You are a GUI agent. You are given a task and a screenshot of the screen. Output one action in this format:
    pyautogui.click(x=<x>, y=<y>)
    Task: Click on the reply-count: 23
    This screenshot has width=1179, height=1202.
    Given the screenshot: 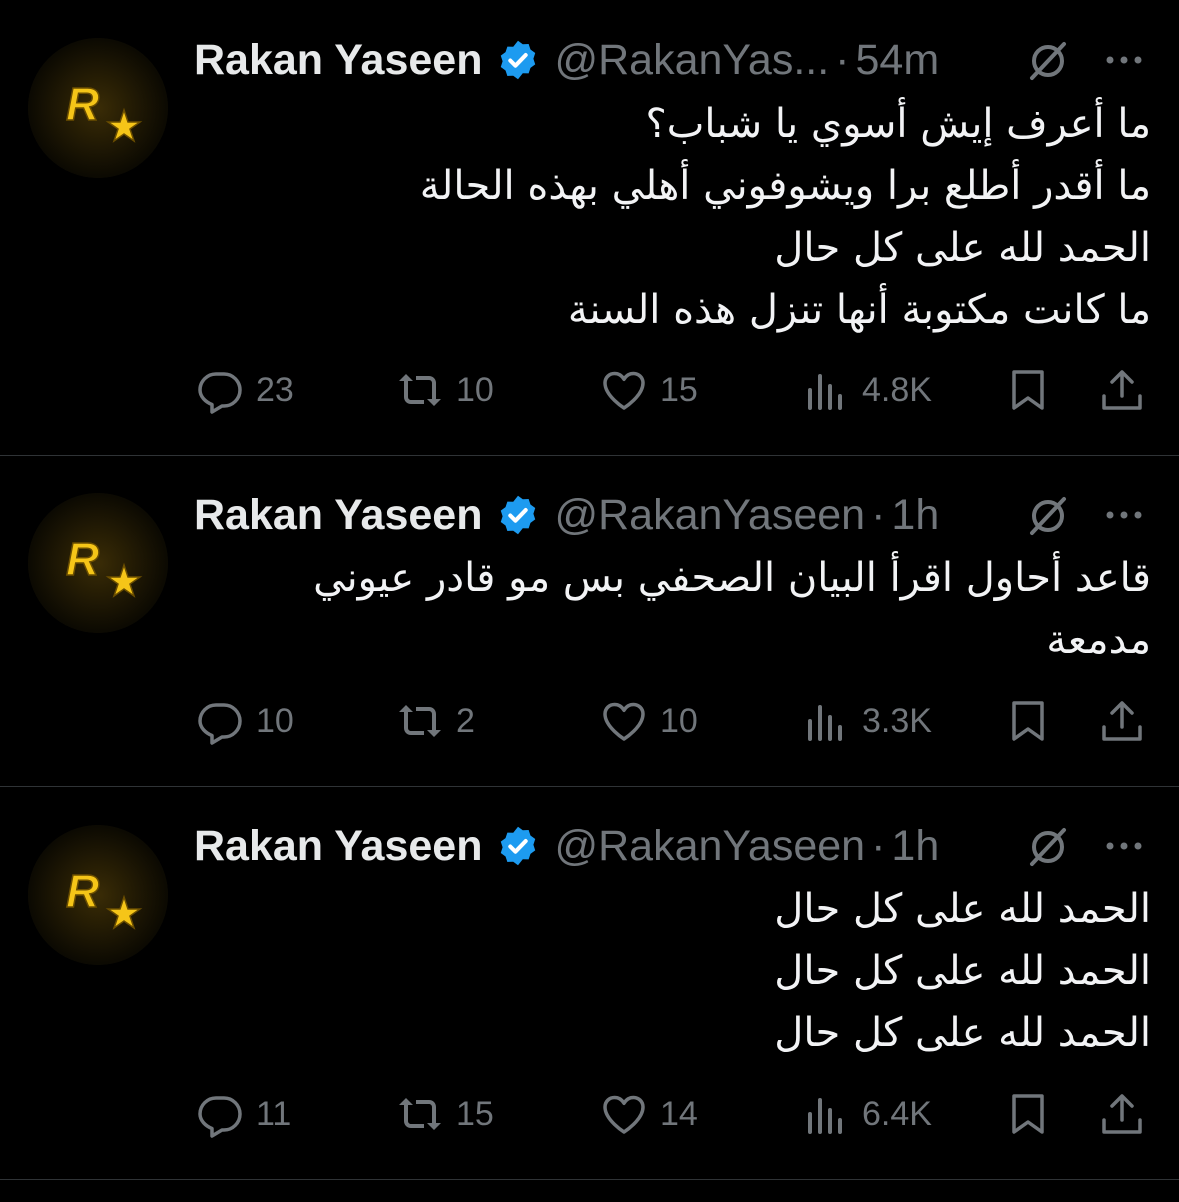 What is the action you would take?
    pyautogui.click(x=275, y=389)
    